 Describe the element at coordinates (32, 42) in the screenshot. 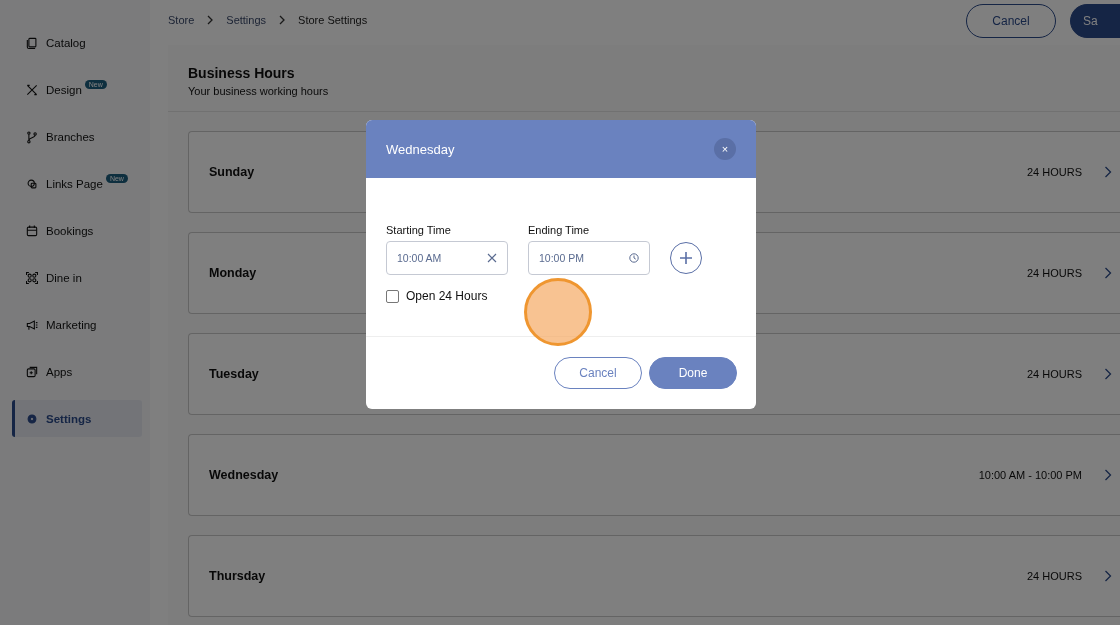

I see `catalog-icon` at that location.